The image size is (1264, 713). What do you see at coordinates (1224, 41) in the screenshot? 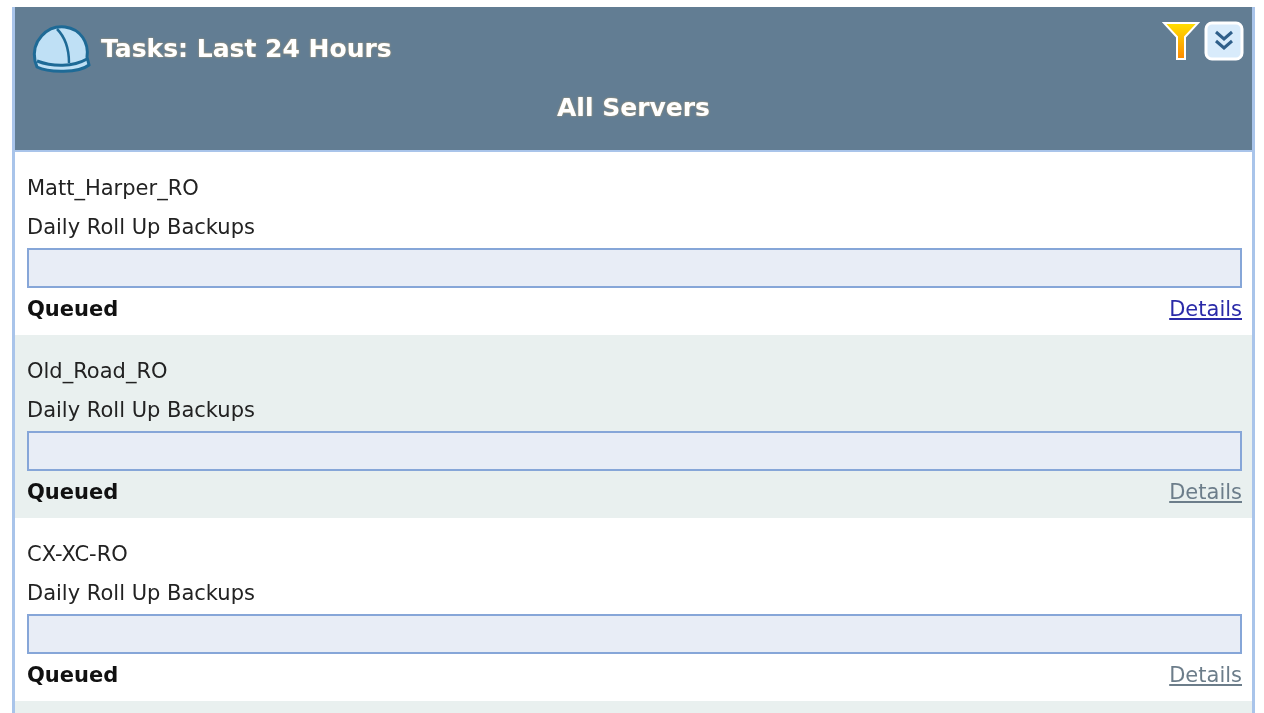
I see `expand-icon` at bounding box center [1224, 41].